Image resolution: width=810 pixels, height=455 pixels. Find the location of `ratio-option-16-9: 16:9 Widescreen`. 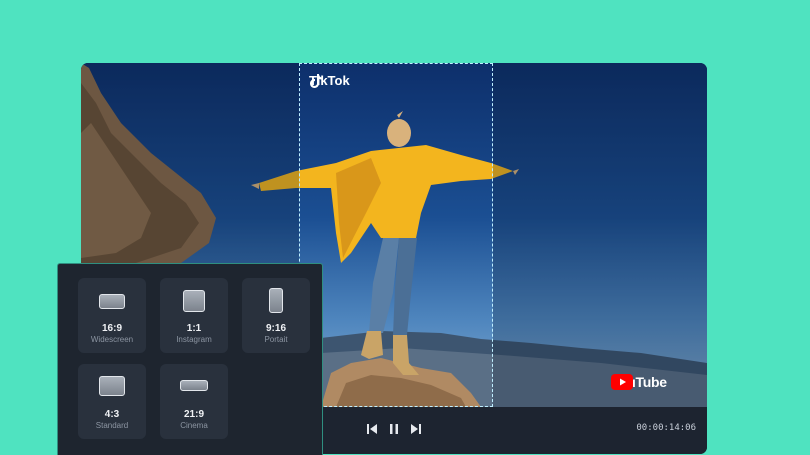

ratio-option-16-9: 16:9 Widescreen is located at coordinates (112, 315).